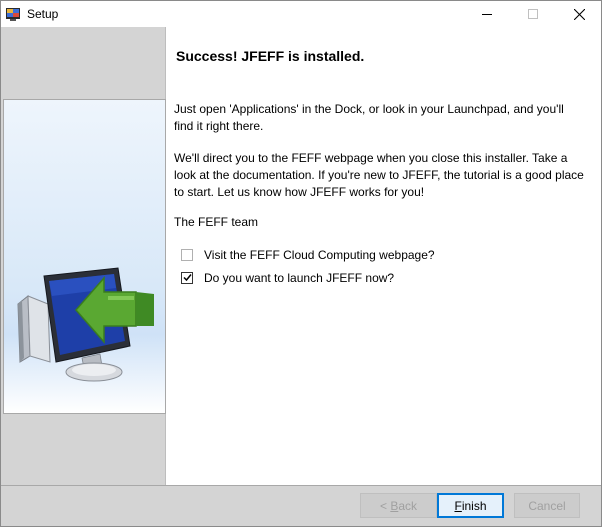 This screenshot has width=602, height=527. I want to click on computer-arrow-icon, so click(85, 324).